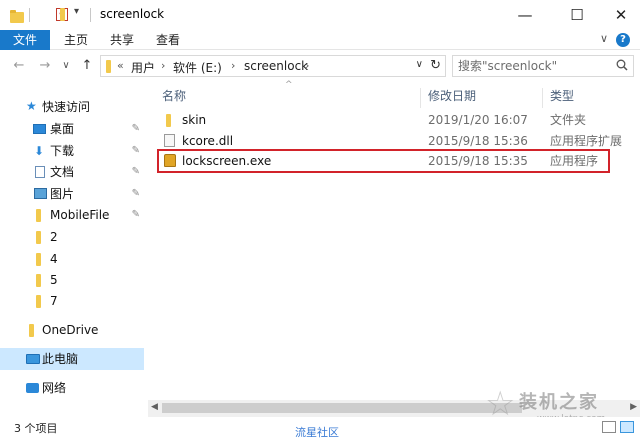 This screenshot has width=640, height=439. What do you see at coordinates (604, 38) in the screenshot?
I see `expand-ribbon-icon: ∨` at bounding box center [604, 38].